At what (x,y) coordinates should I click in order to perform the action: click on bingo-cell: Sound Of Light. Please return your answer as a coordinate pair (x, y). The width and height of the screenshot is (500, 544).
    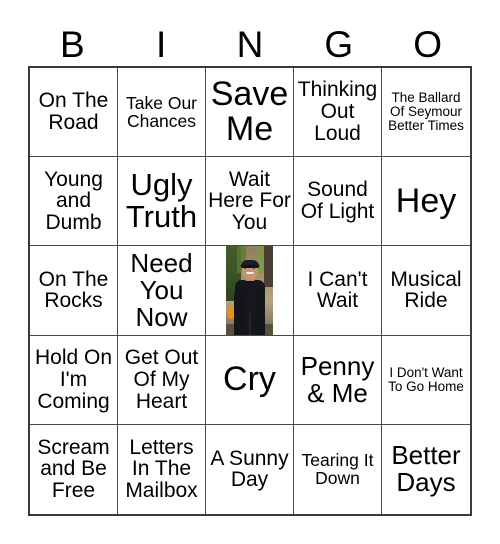
    Looking at the image, I should click on (338, 202).